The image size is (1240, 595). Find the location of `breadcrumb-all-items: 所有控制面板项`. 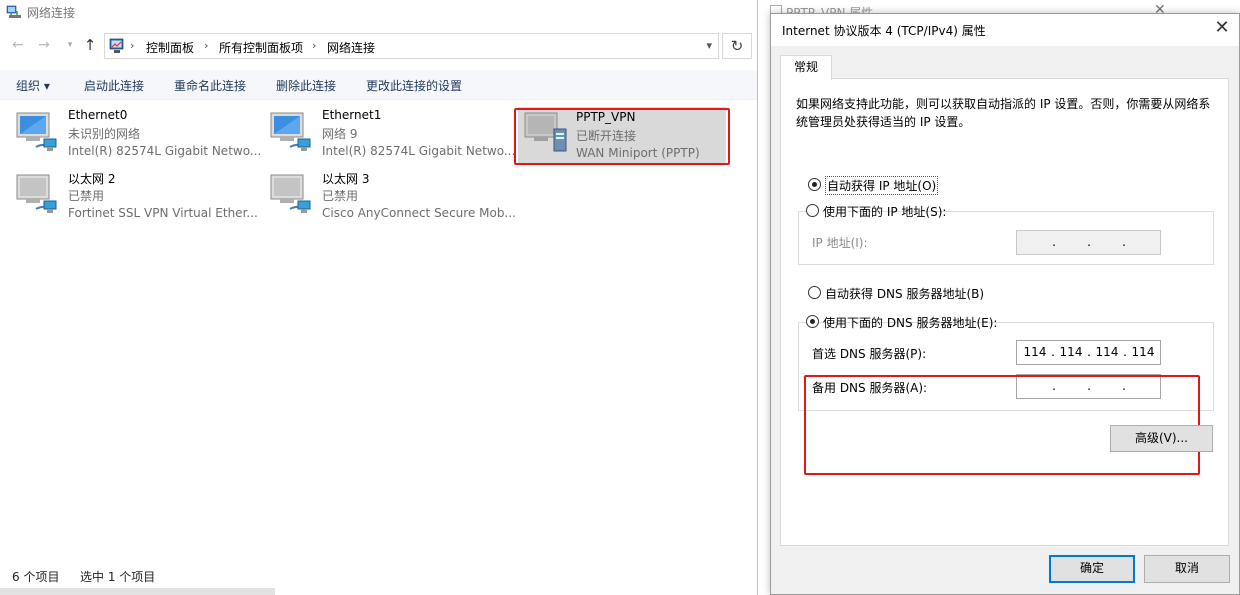

breadcrumb-all-items: 所有控制面板项 is located at coordinates (261, 47).